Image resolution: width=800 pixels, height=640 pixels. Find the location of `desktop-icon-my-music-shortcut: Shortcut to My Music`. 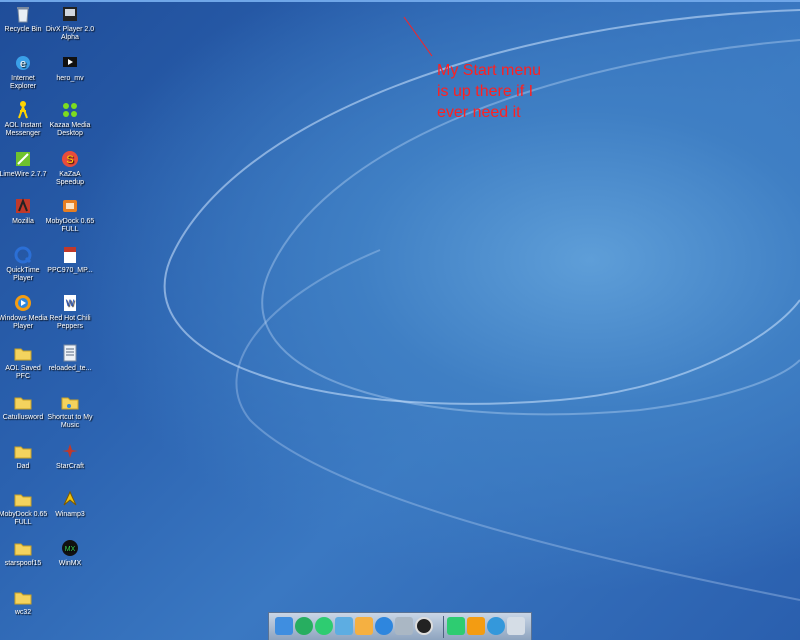

desktop-icon-my-music-shortcut: Shortcut to My Music is located at coordinates (70, 411).